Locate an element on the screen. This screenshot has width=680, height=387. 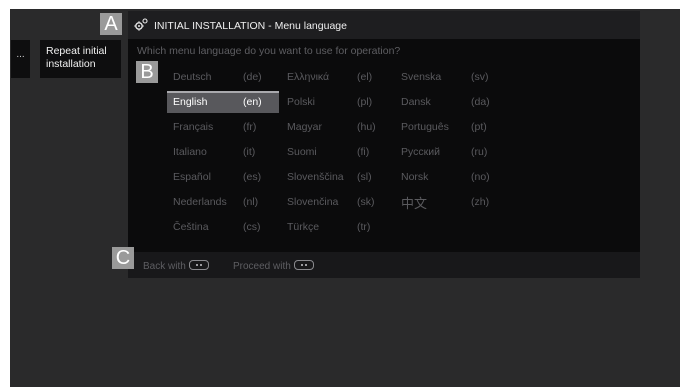
language-option: Dansk (da) is located at coordinates (451, 102).